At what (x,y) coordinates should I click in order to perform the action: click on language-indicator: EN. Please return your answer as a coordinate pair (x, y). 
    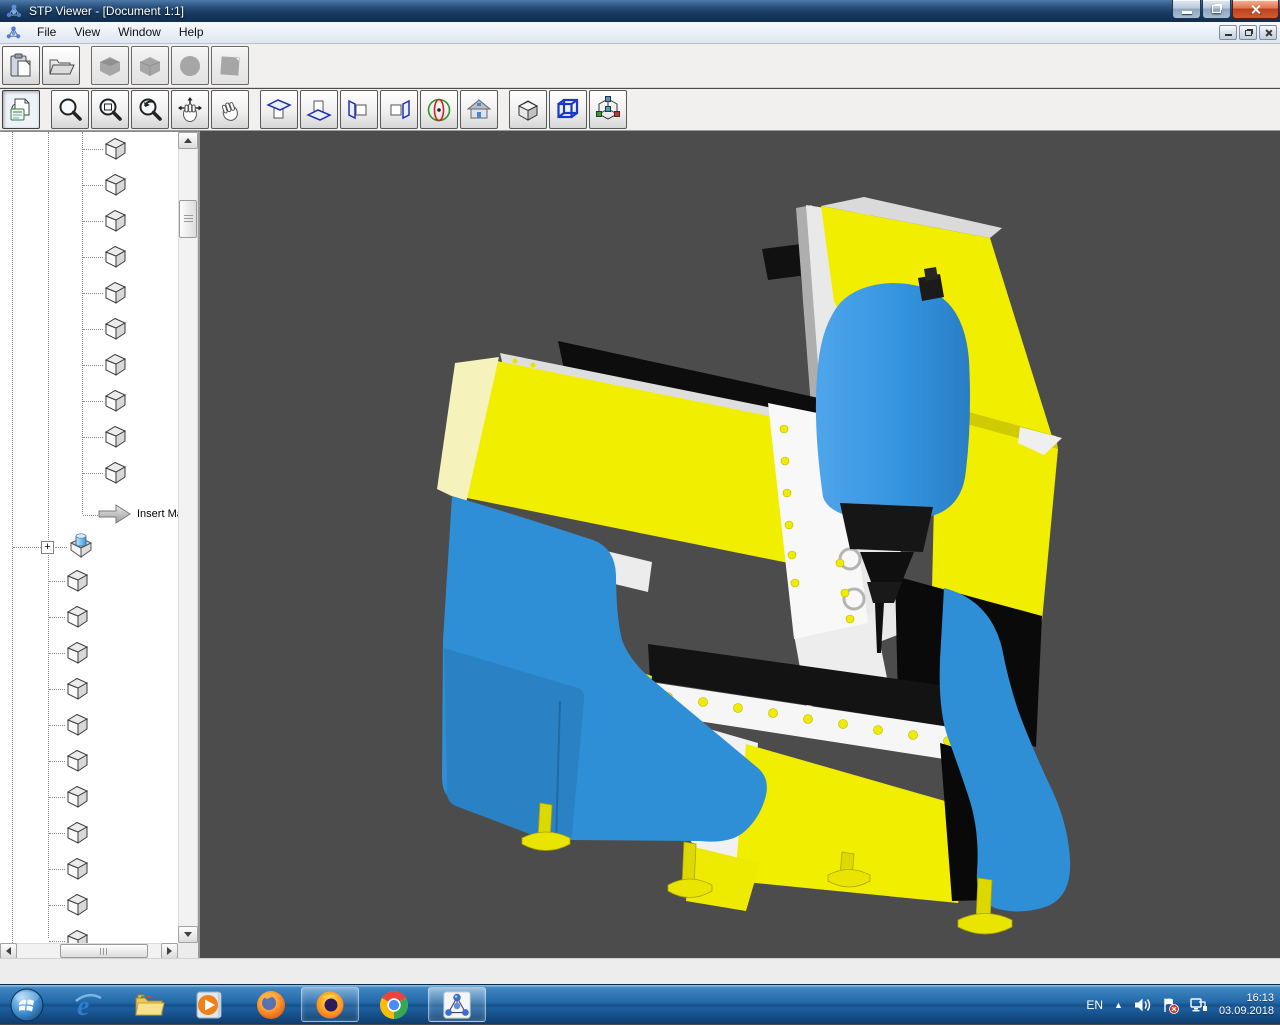
    Looking at the image, I should click on (1094, 1005).